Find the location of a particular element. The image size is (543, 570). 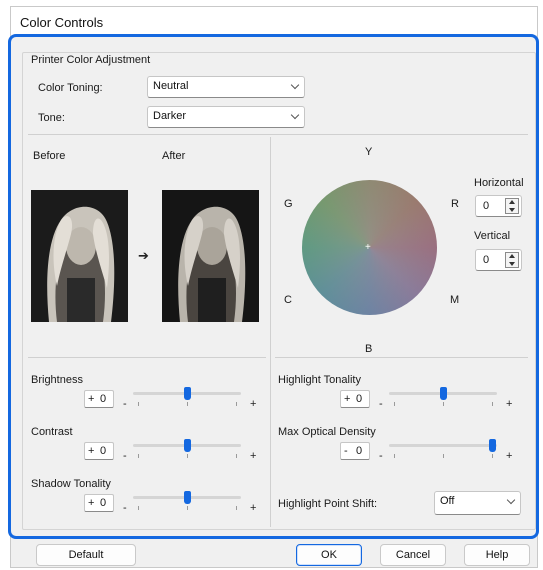

vertical-label: Vertical is located at coordinates (492, 236).